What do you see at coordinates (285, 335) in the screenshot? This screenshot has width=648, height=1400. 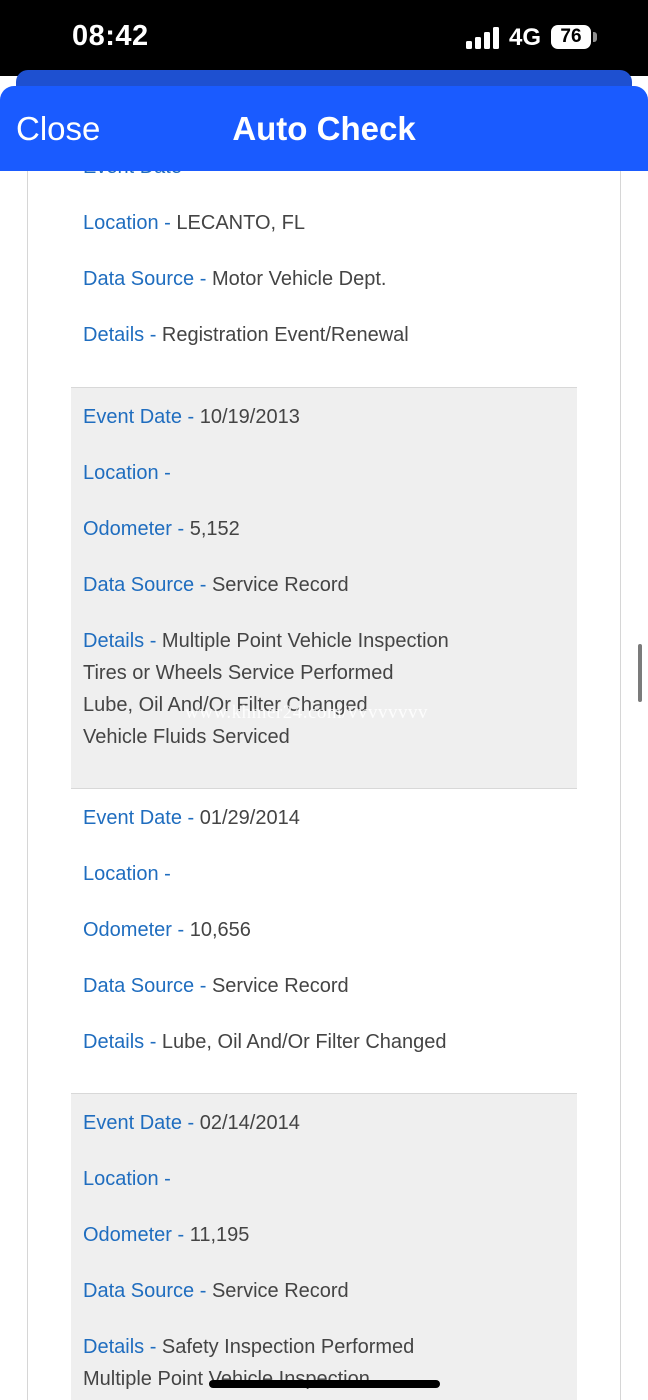 I see `details-value: Registration Event/Renewal` at bounding box center [285, 335].